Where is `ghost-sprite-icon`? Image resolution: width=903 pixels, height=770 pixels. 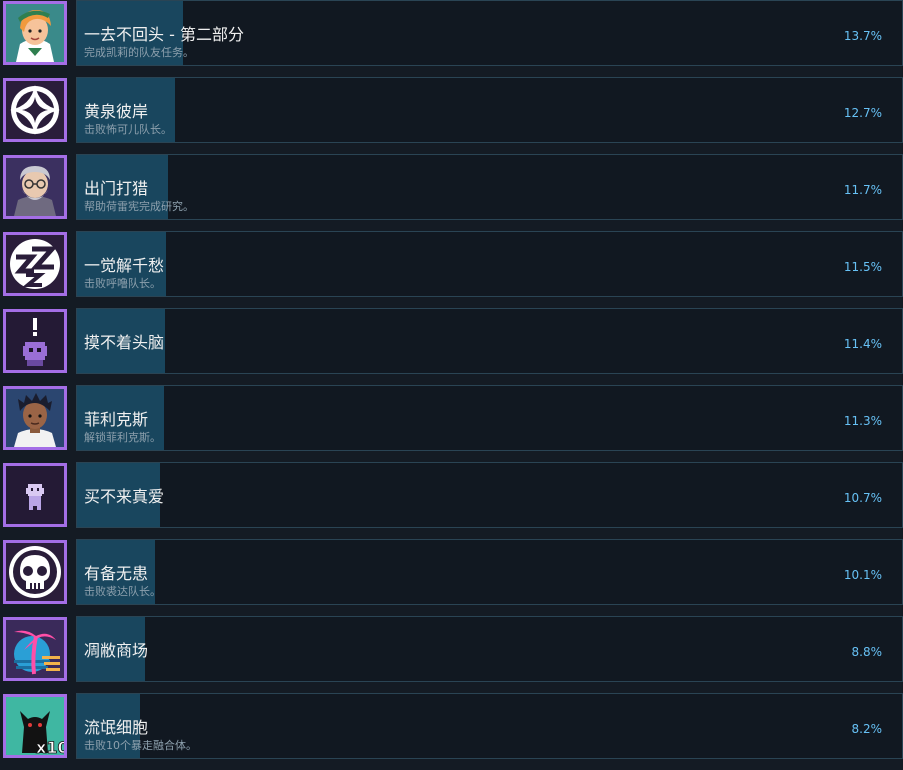 ghost-sprite-icon is located at coordinates (35, 495).